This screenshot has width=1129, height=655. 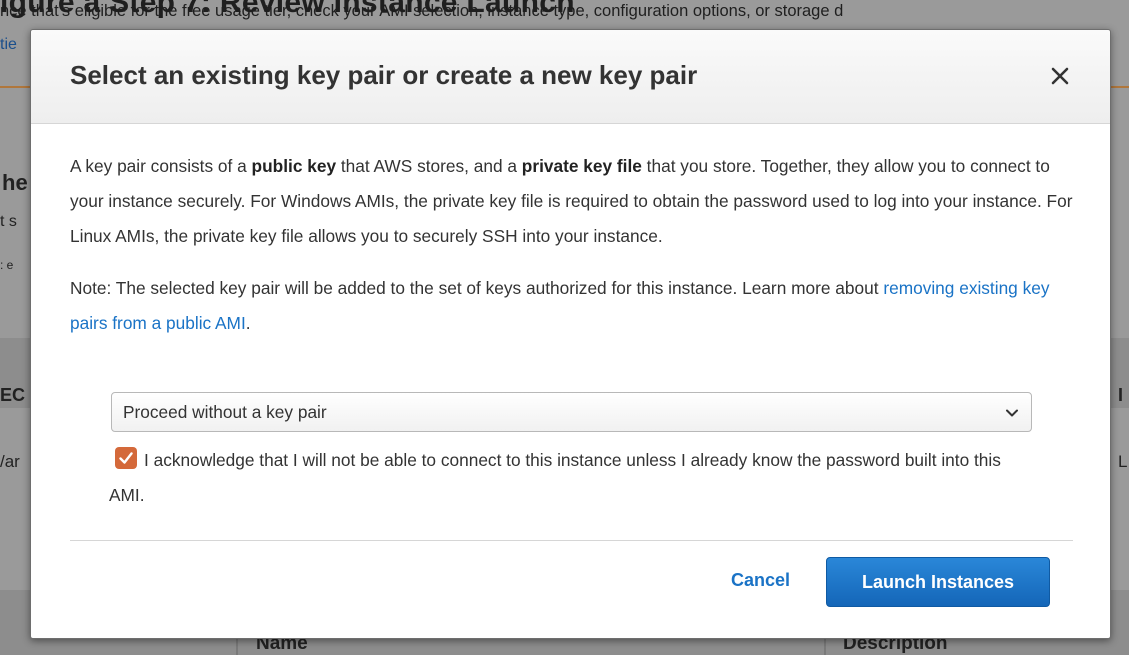 I want to click on background-fragment: : e, so click(x=7, y=265).